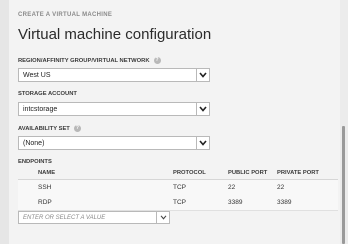  I want to click on table-row: RDP TCP 3389 3389, so click(178, 203).